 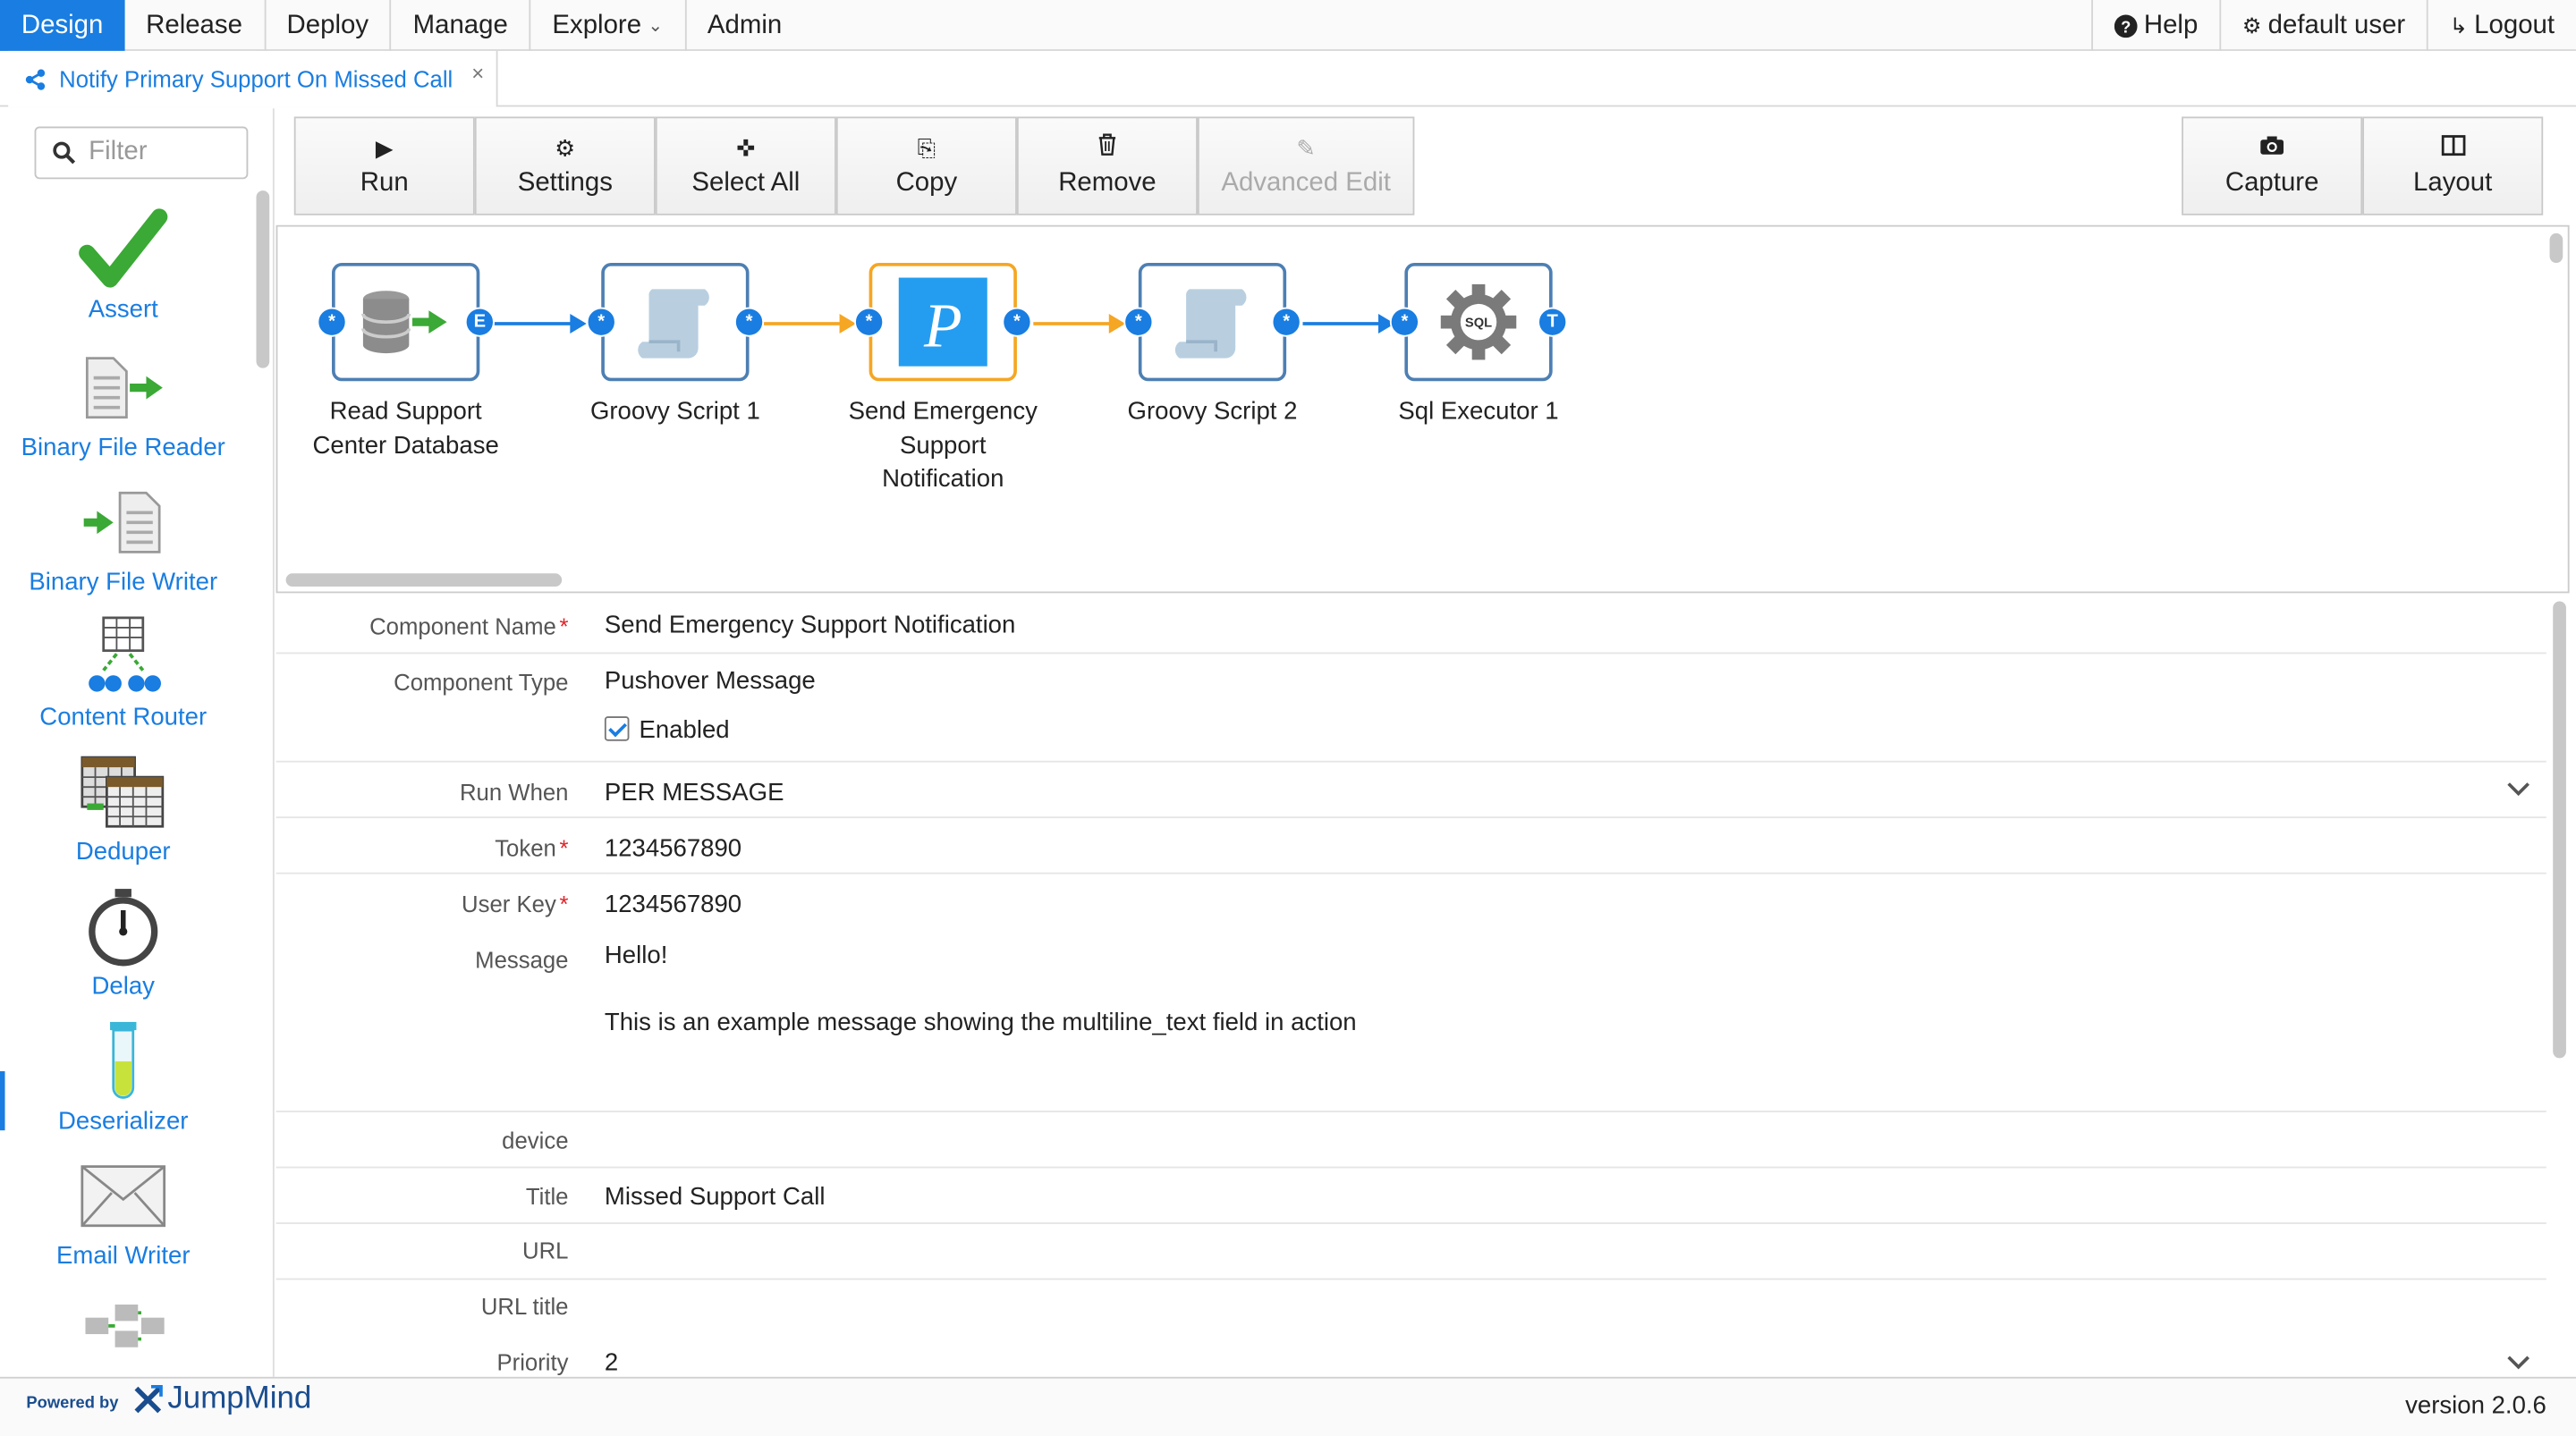 What do you see at coordinates (122, 792) in the screenshot?
I see `deduper-icon` at bounding box center [122, 792].